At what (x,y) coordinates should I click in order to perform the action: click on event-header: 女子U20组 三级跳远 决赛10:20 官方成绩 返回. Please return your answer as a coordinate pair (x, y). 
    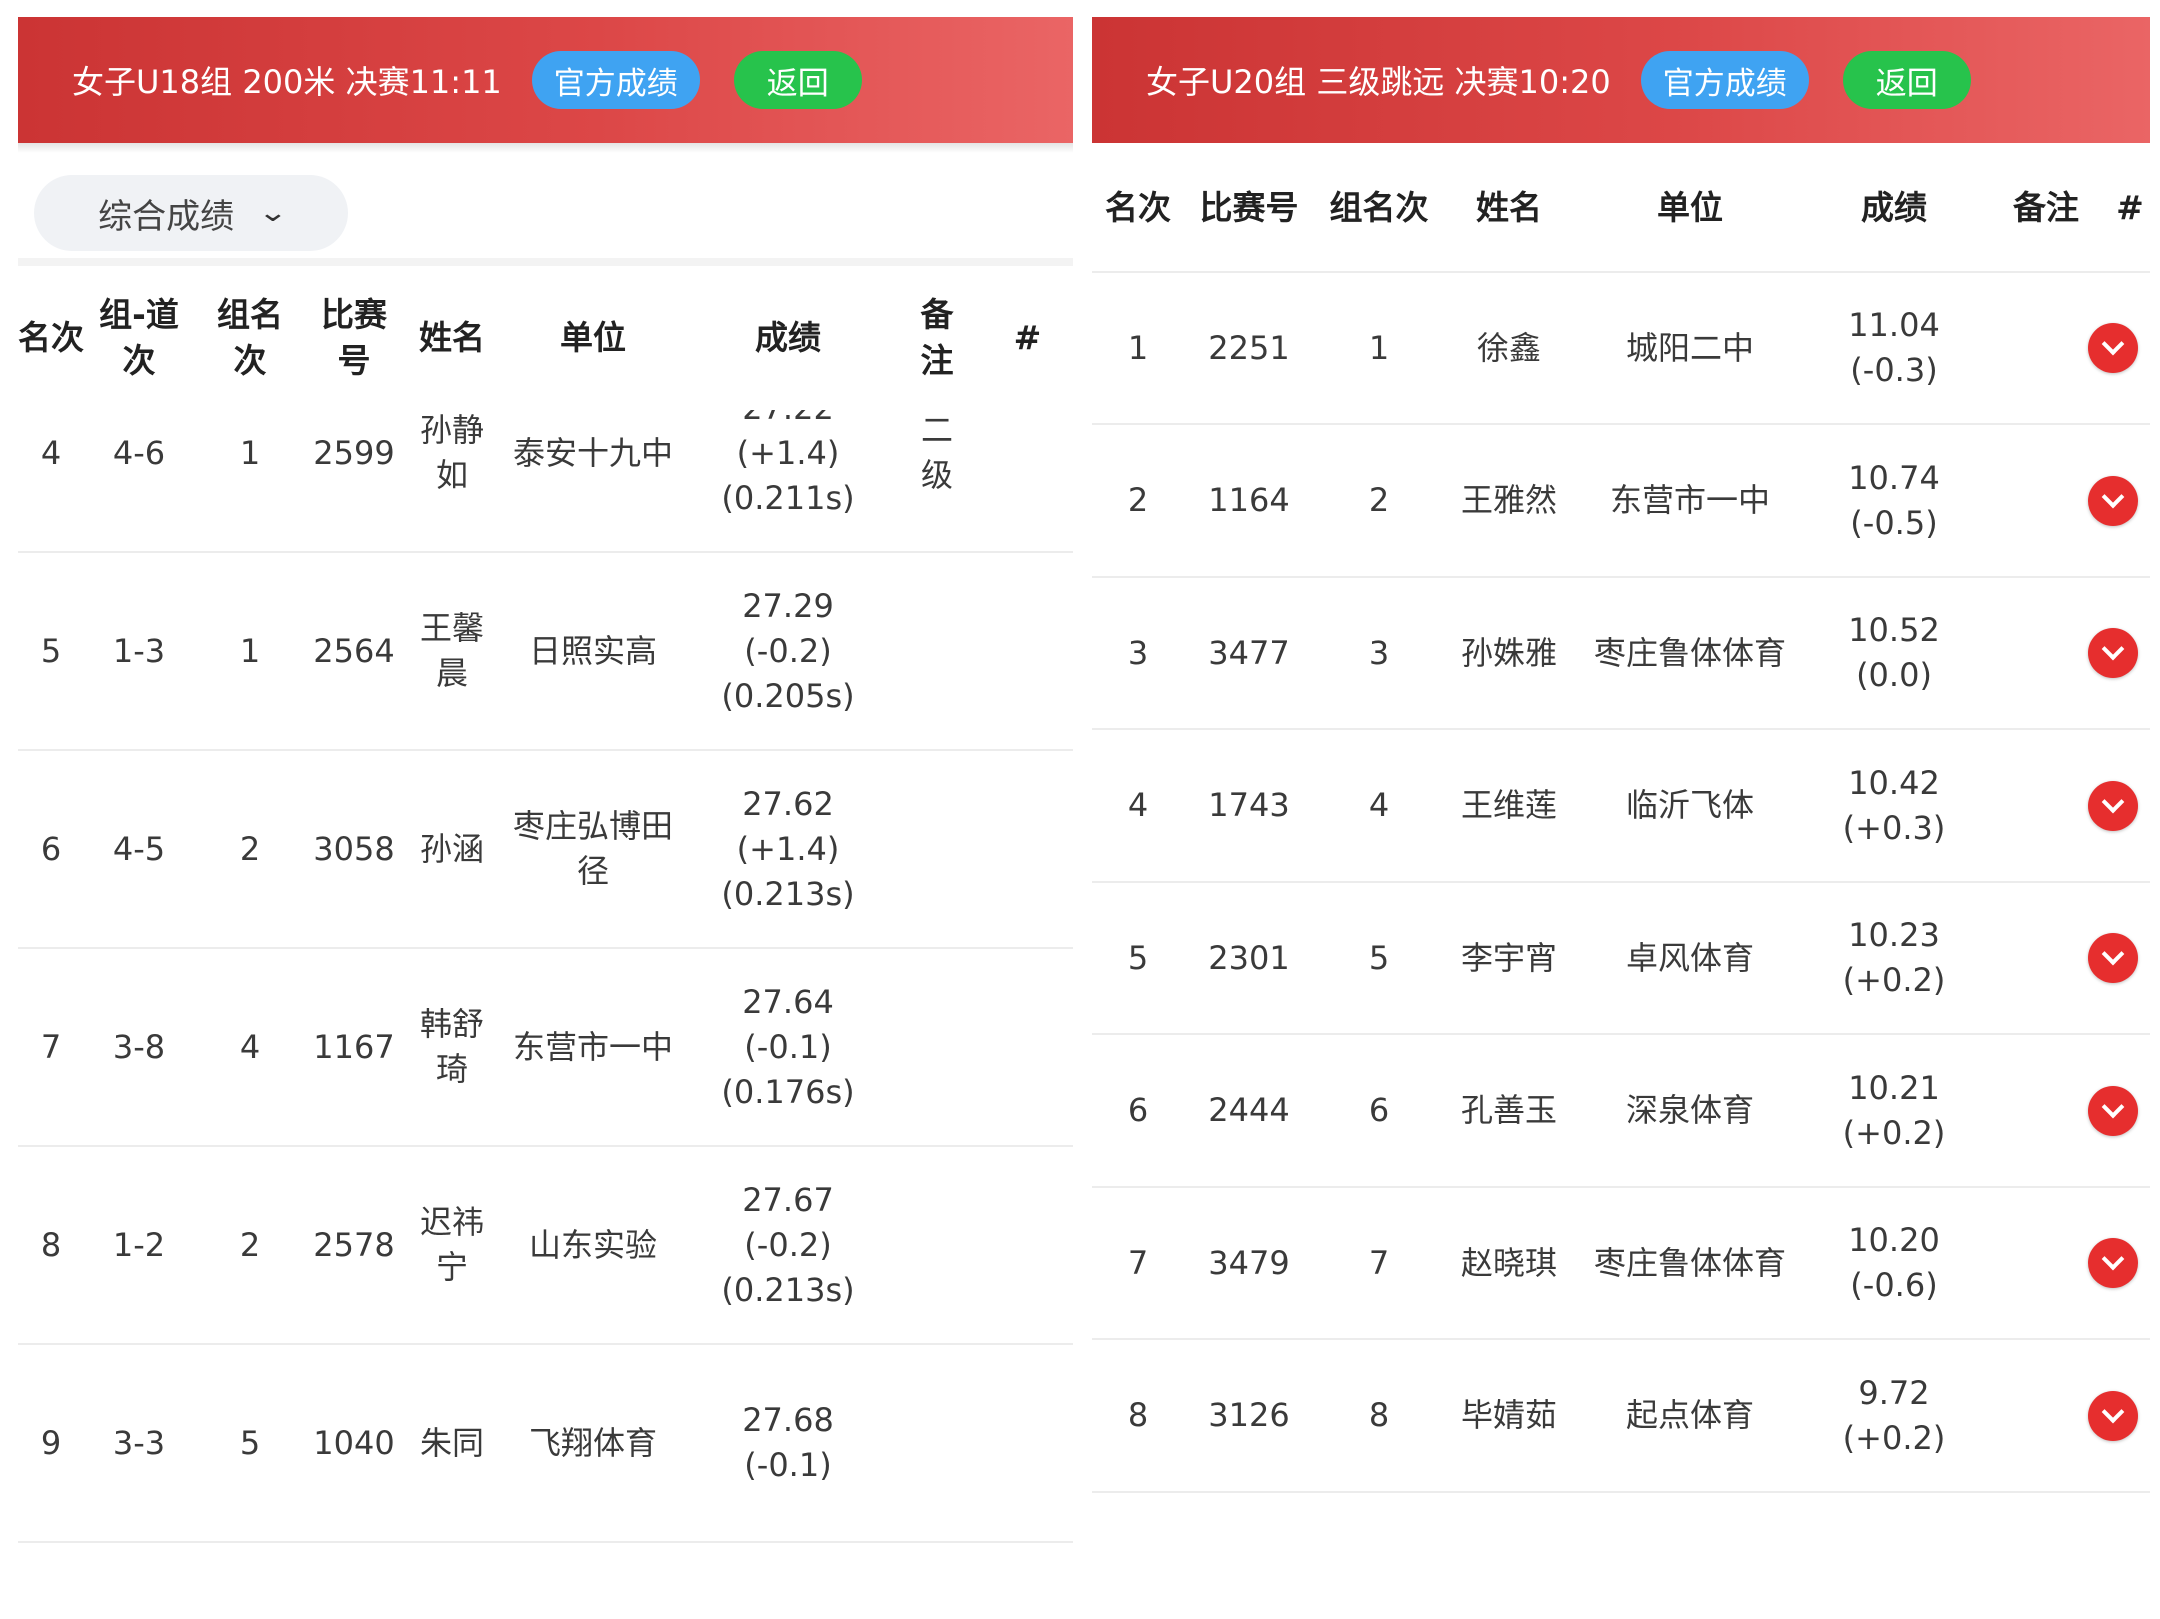
    Looking at the image, I should click on (1621, 80).